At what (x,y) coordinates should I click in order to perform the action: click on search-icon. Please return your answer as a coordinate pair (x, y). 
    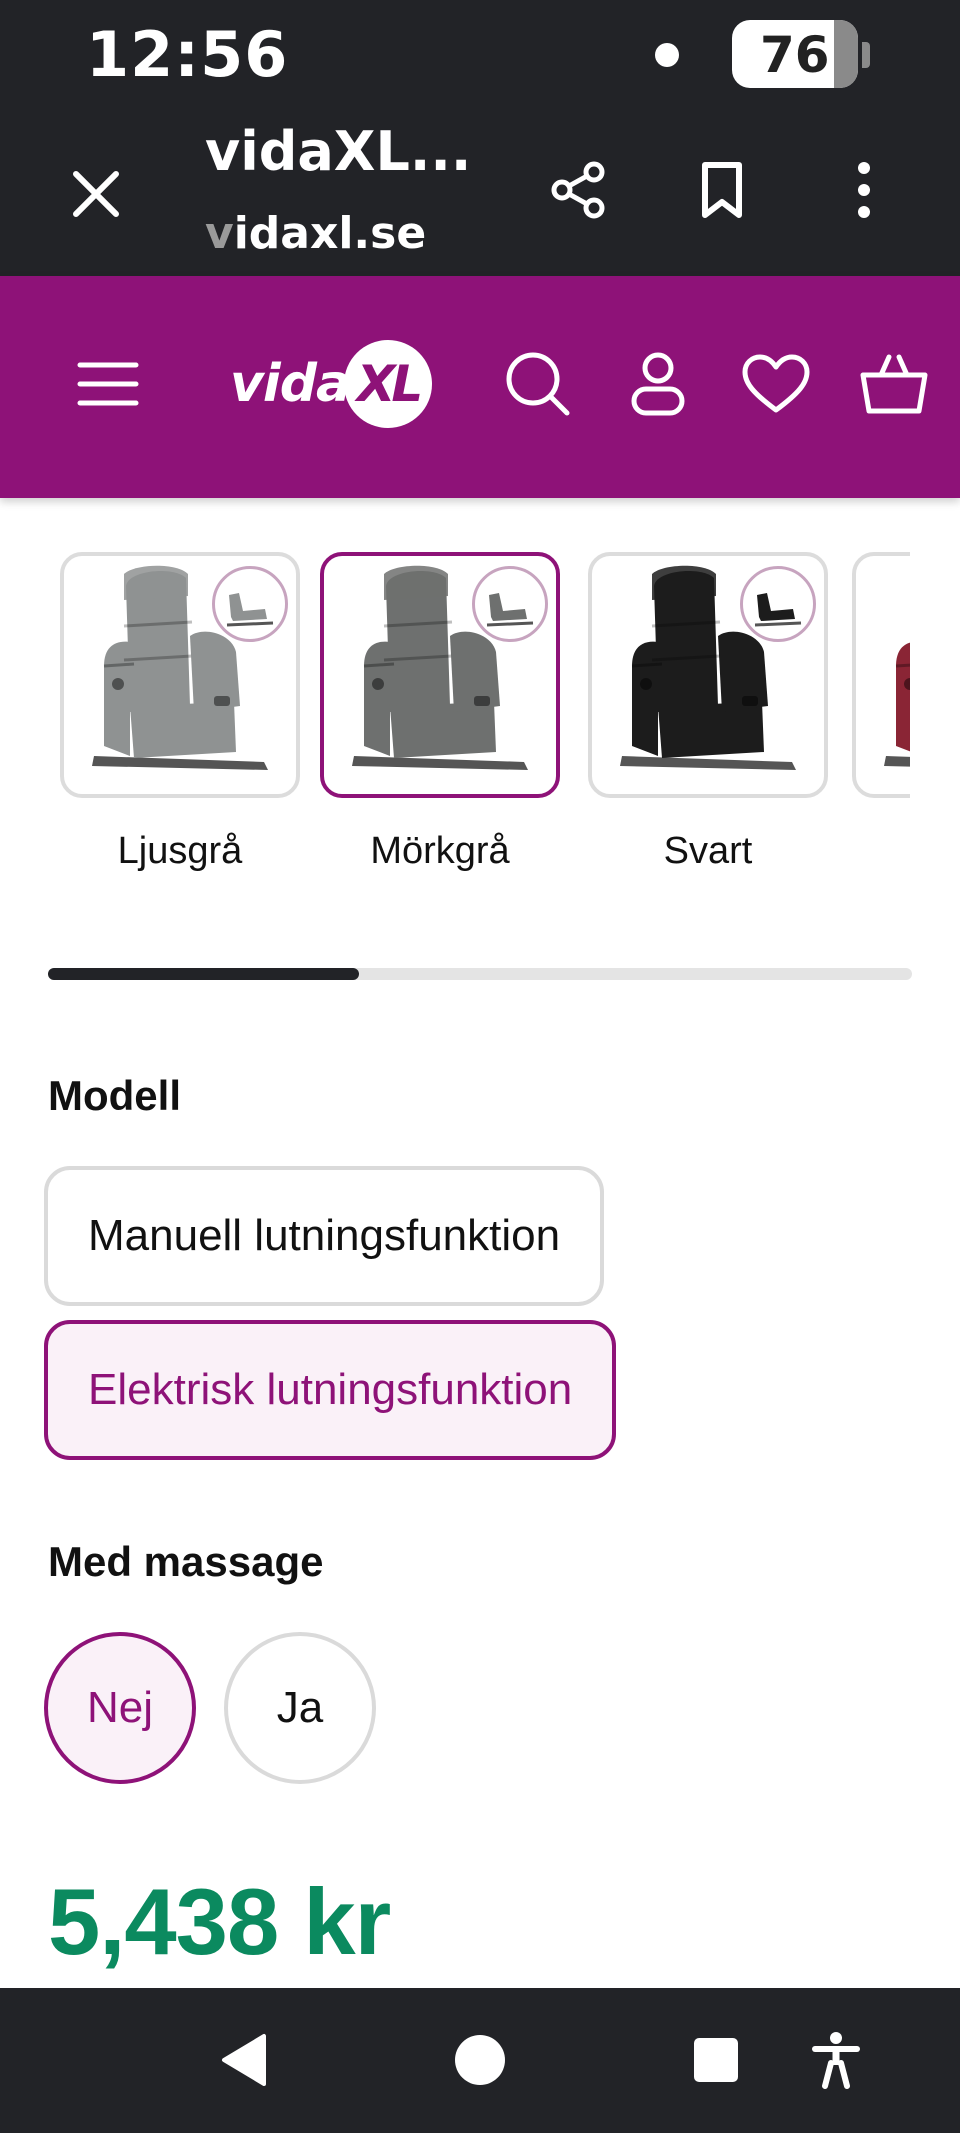
    Looking at the image, I should click on (538, 384).